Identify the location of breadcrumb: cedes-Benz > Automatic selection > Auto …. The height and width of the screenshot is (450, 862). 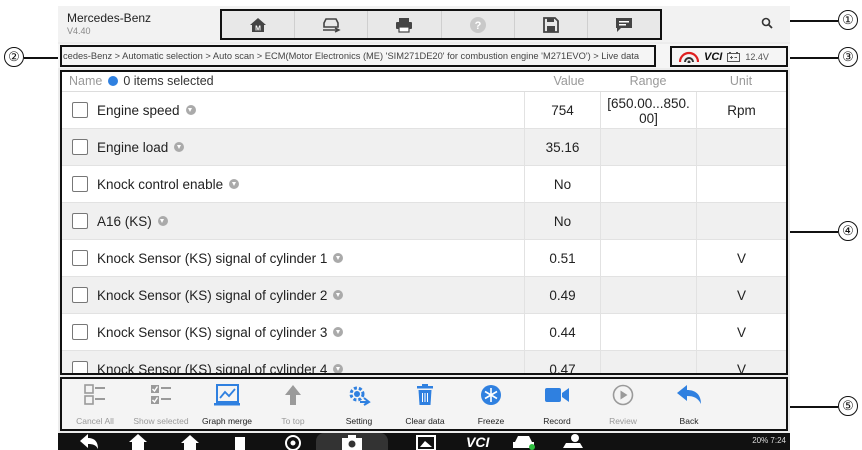
(358, 56).